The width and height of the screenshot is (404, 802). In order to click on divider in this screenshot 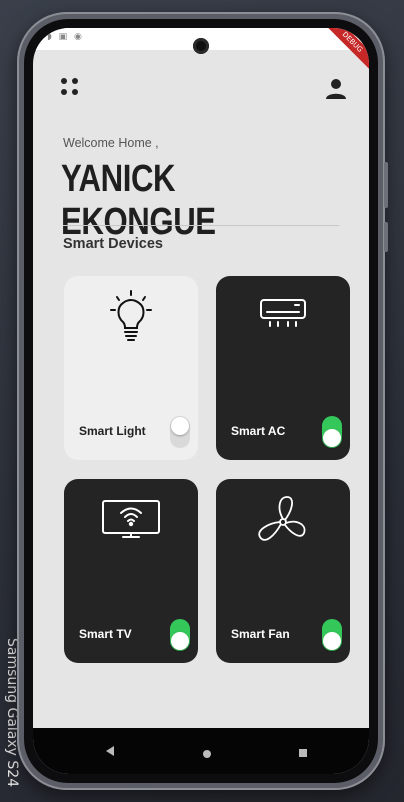, I will do `click(201, 225)`.